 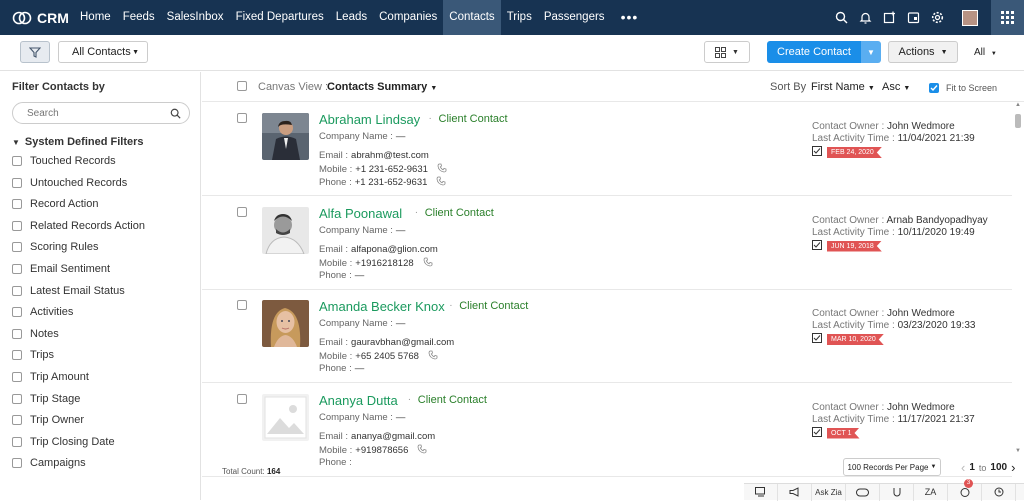 What do you see at coordinates (795, 492) in the screenshot?
I see `megaphone-icon` at bounding box center [795, 492].